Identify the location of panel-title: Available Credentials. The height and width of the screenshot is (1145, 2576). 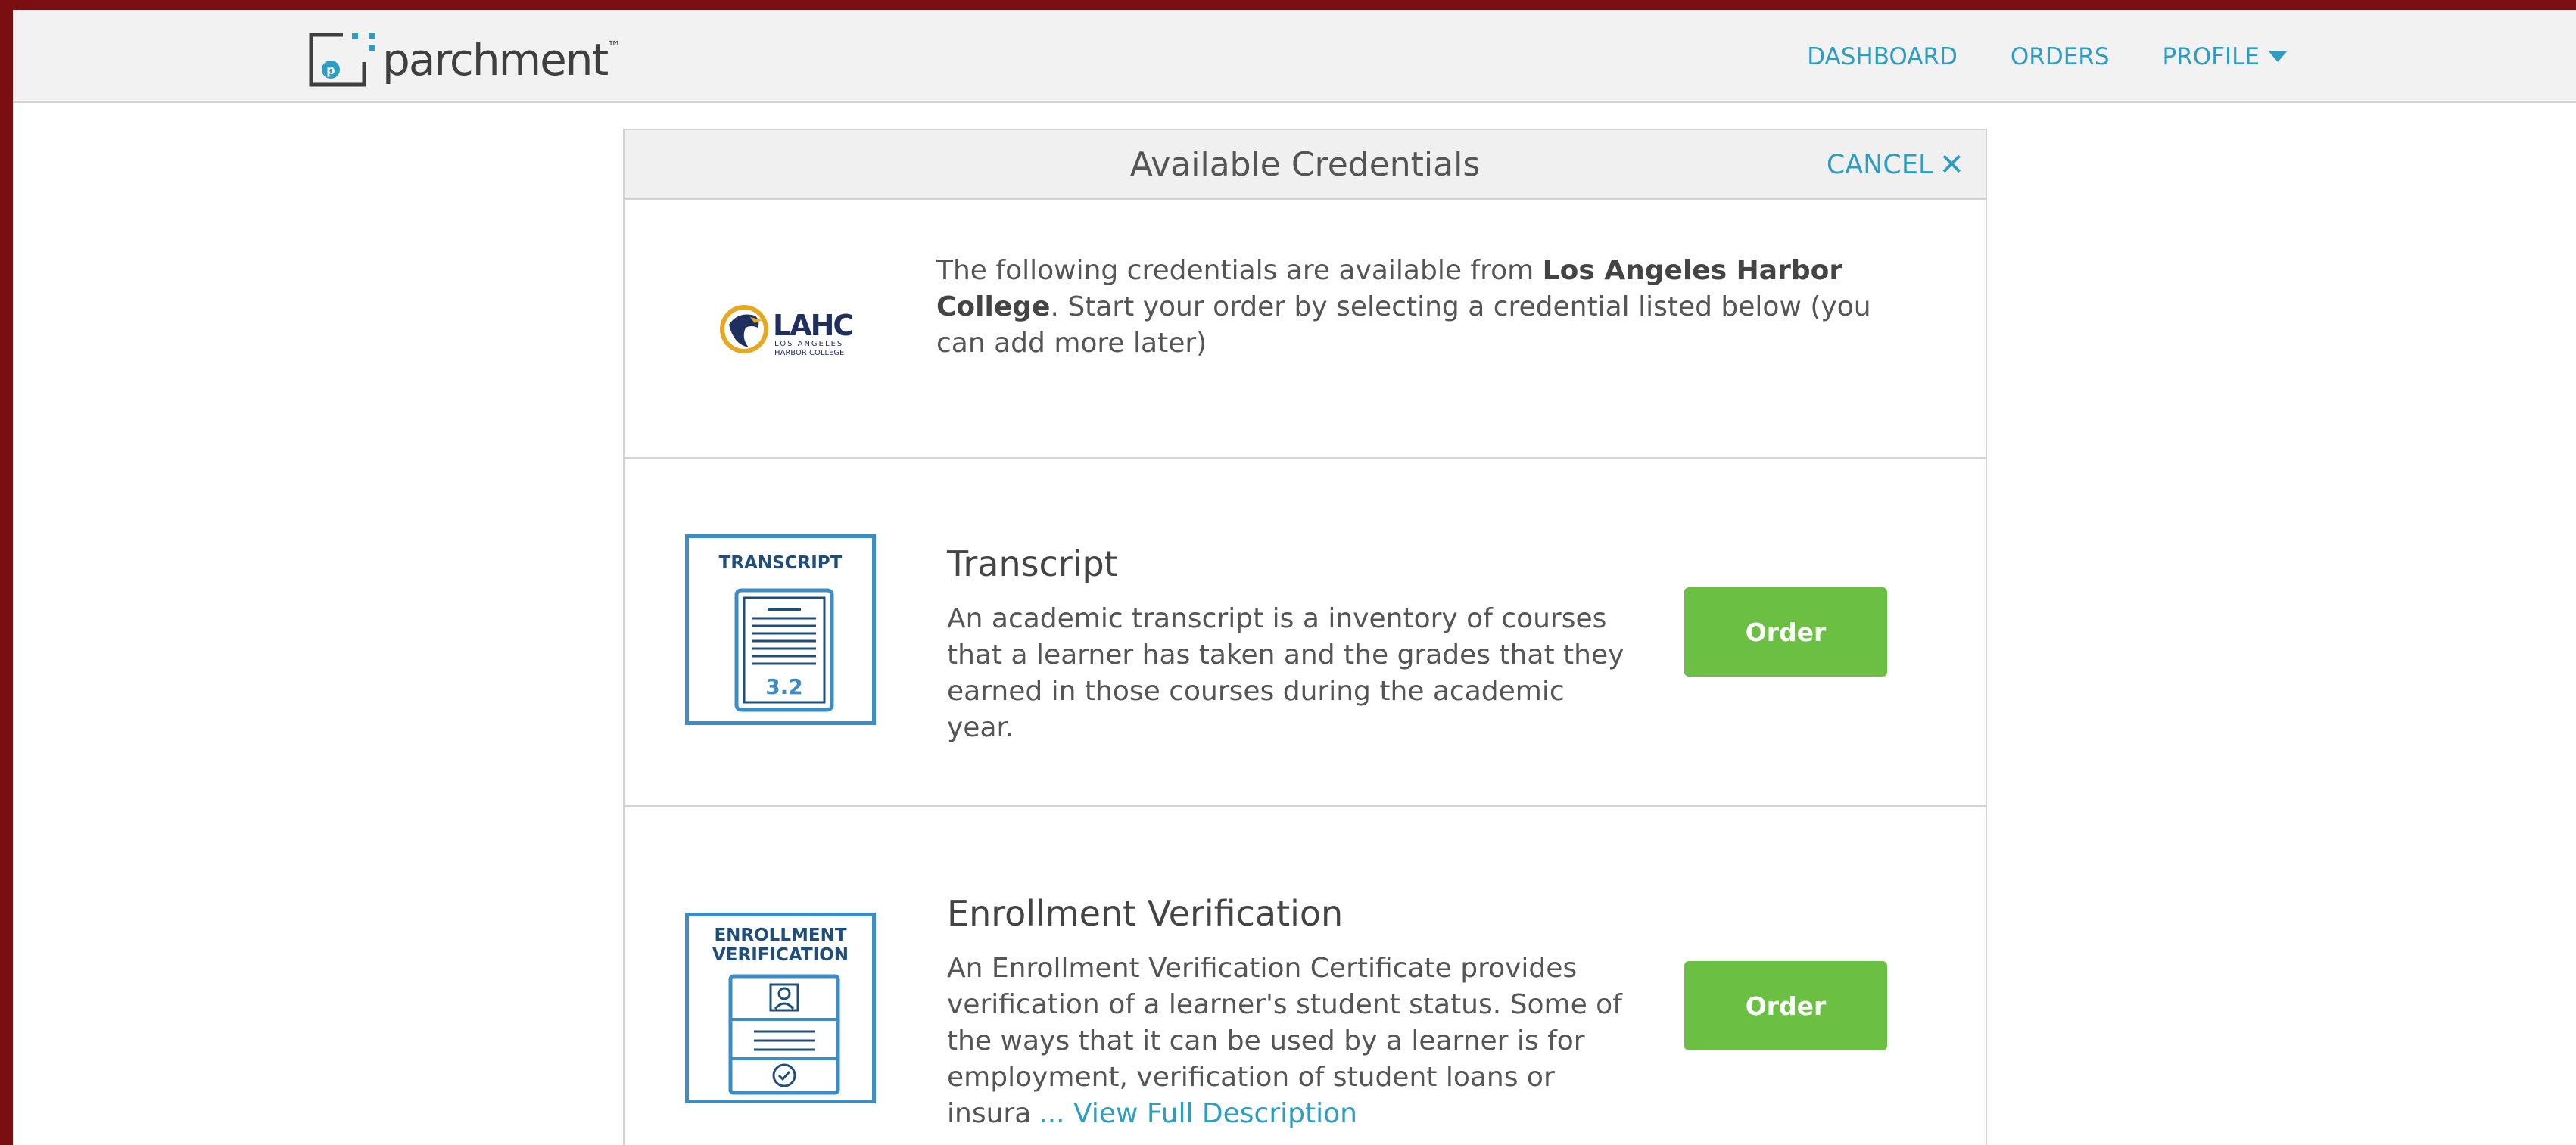
(1305, 164).